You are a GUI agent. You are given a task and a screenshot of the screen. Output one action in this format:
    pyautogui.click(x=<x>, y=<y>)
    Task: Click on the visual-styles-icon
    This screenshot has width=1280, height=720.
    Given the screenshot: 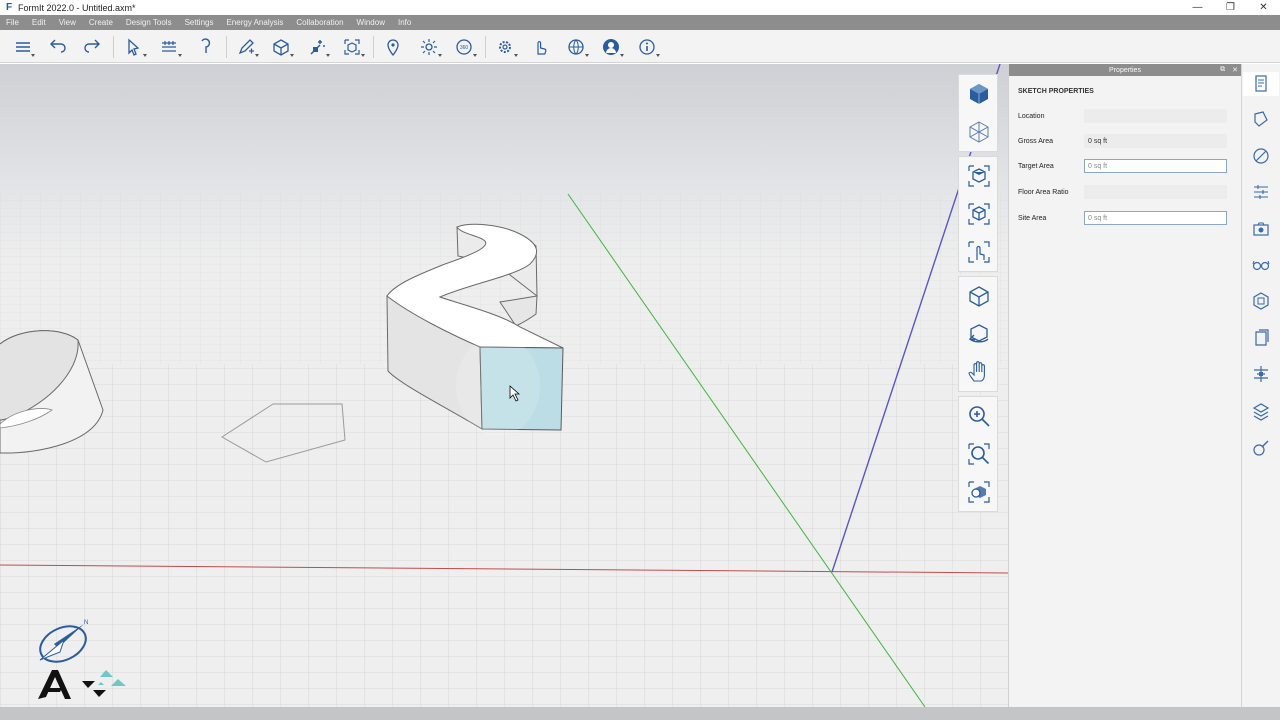 What is the action you would take?
    pyautogui.click(x=1261, y=448)
    